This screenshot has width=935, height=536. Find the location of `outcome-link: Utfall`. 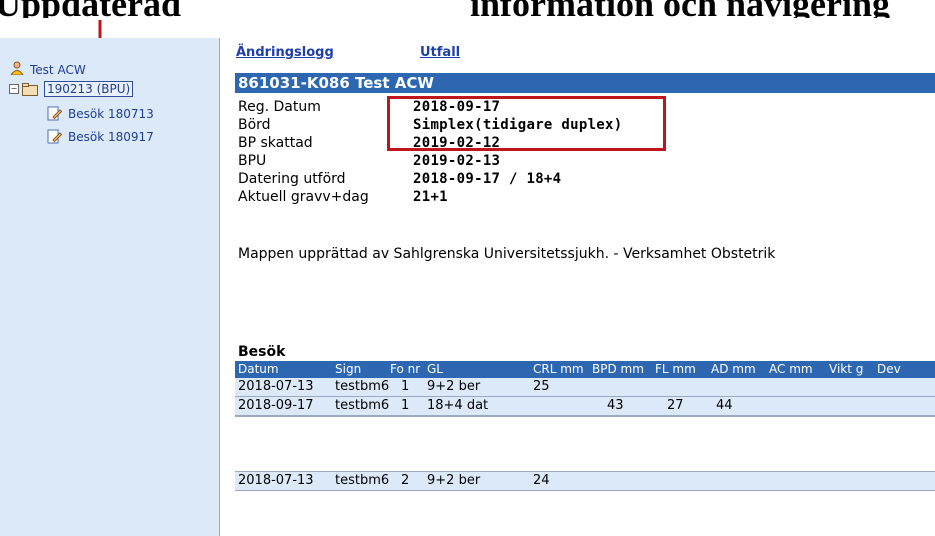

outcome-link: Utfall is located at coordinates (440, 52).